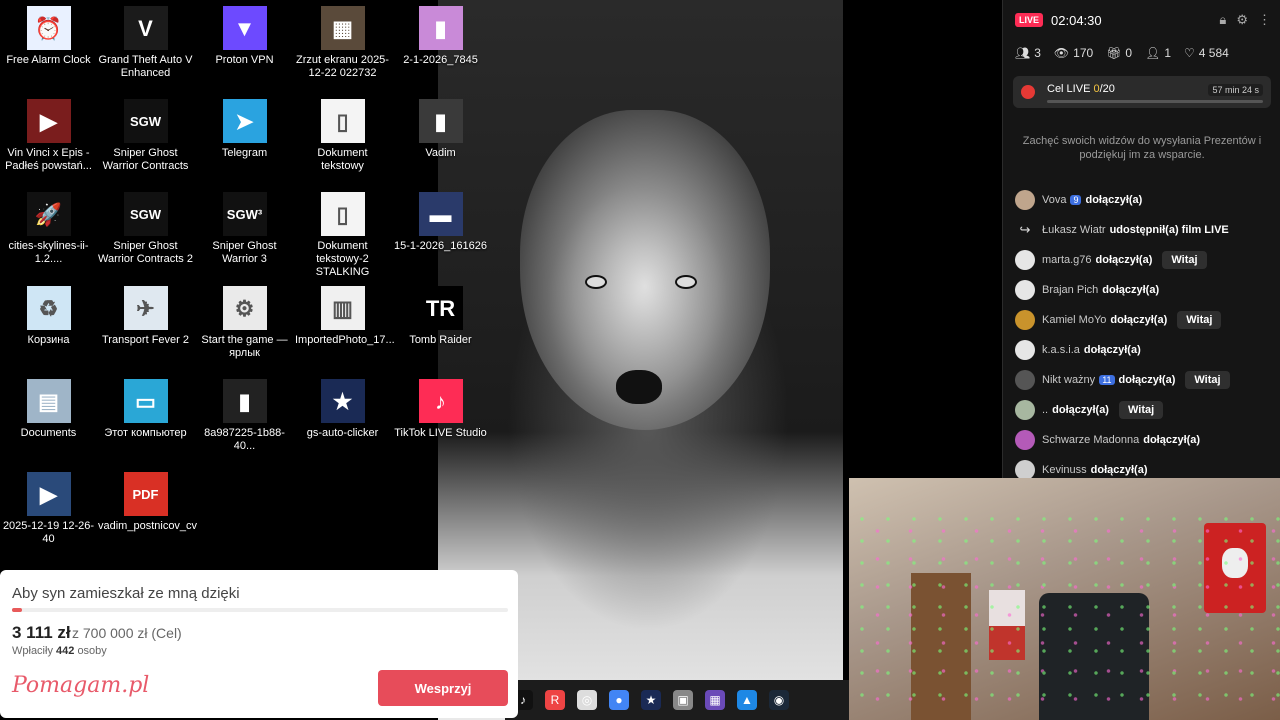 The image size is (1280, 720). I want to click on desktop-icon-label: Documents, so click(48, 433).